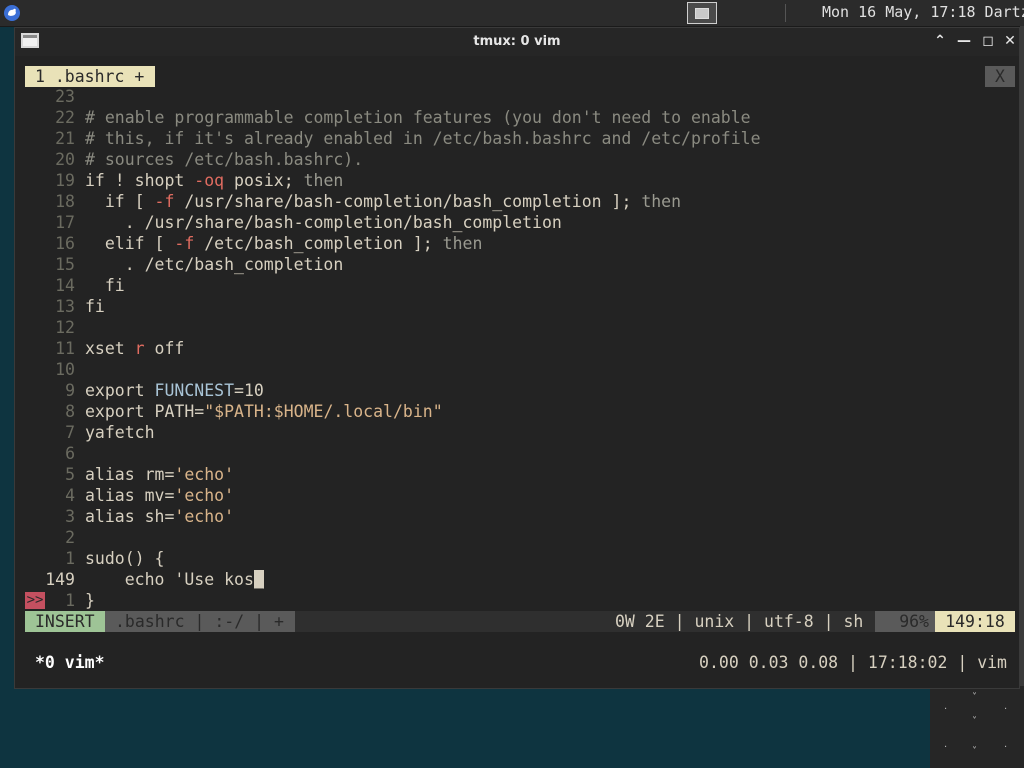  What do you see at coordinates (60, 579) in the screenshot?
I see `line-number: 149` at bounding box center [60, 579].